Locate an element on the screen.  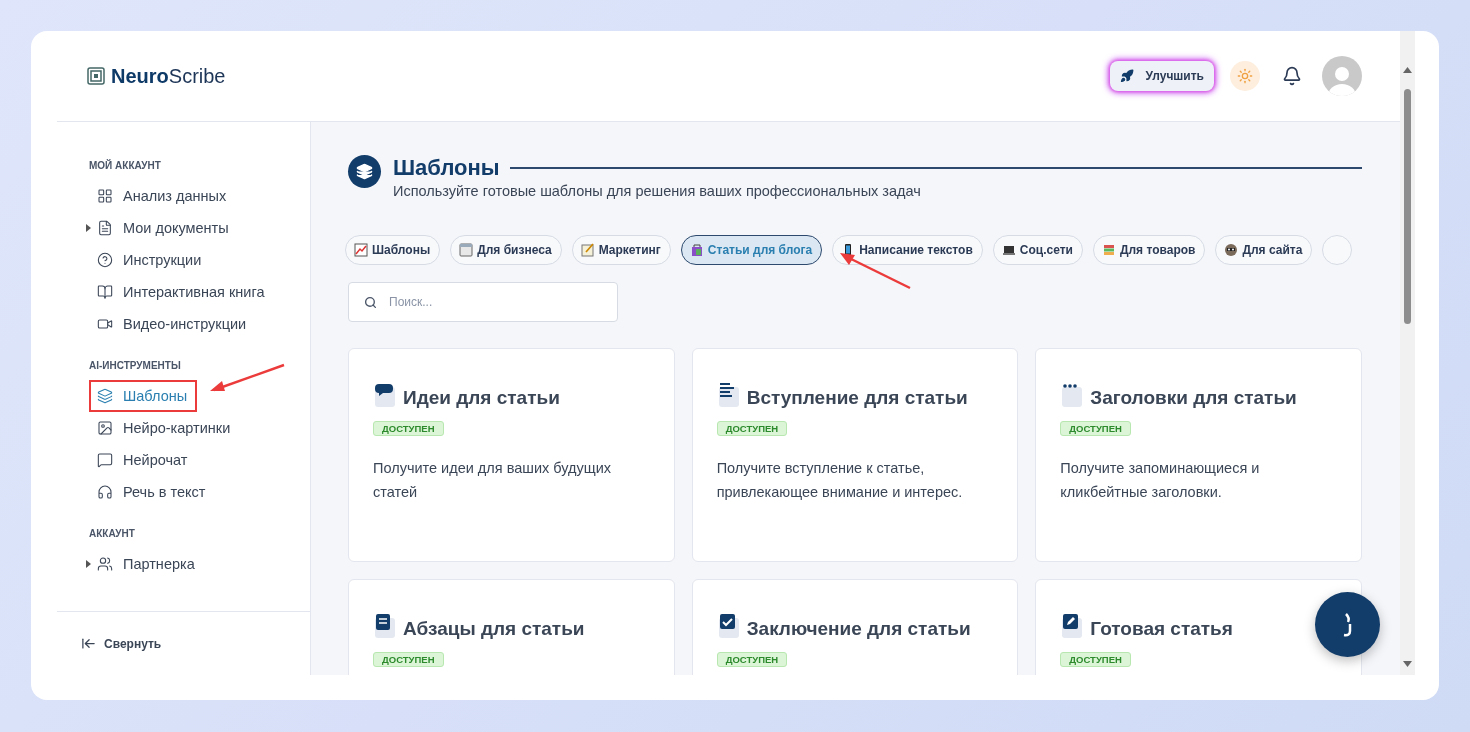
section-title: МОЙ АККАУНТ is located at coordinates (125, 165).